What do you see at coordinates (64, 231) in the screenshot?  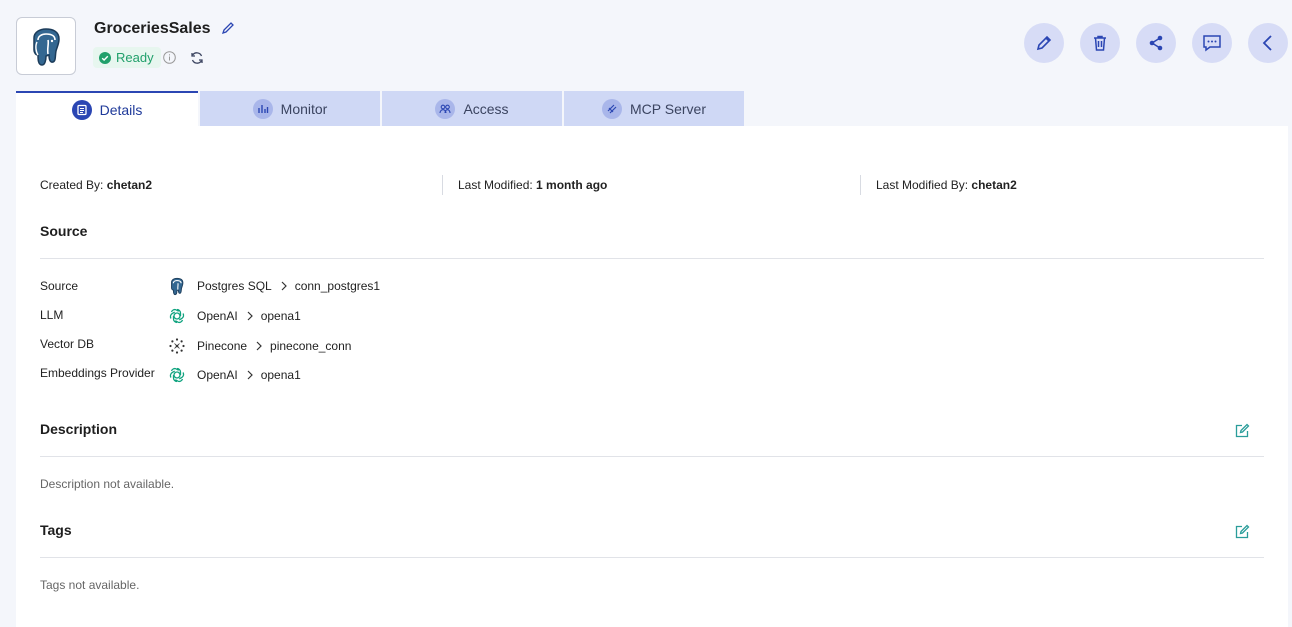 I see `source-section-title: Source` at bounding box center [64, 231].